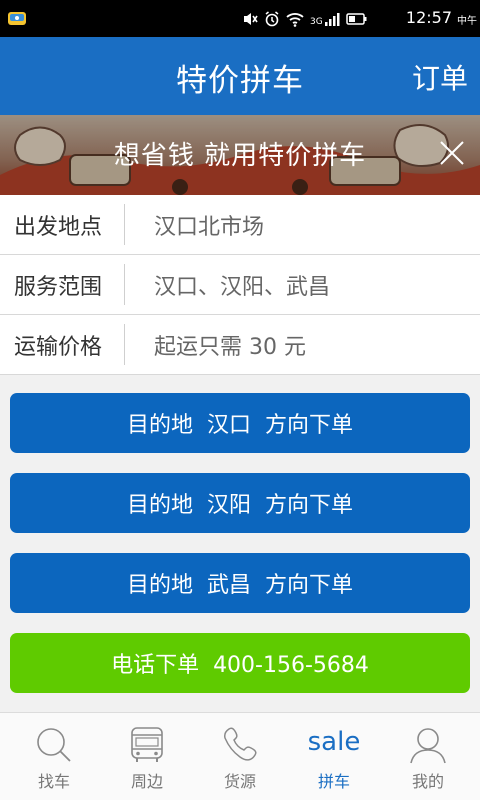  I want to click on orders-button: 订单, so click(440, 77).